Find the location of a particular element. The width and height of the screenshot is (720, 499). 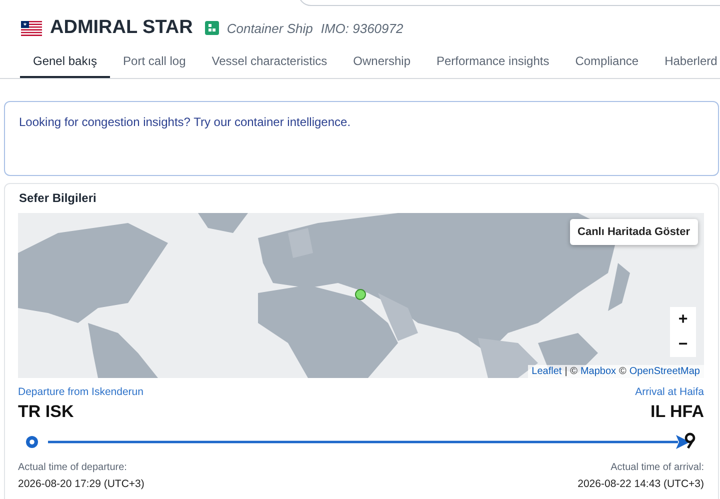

arrival-time-label: Actual time of arrival: is located at coordinates (657, 467).